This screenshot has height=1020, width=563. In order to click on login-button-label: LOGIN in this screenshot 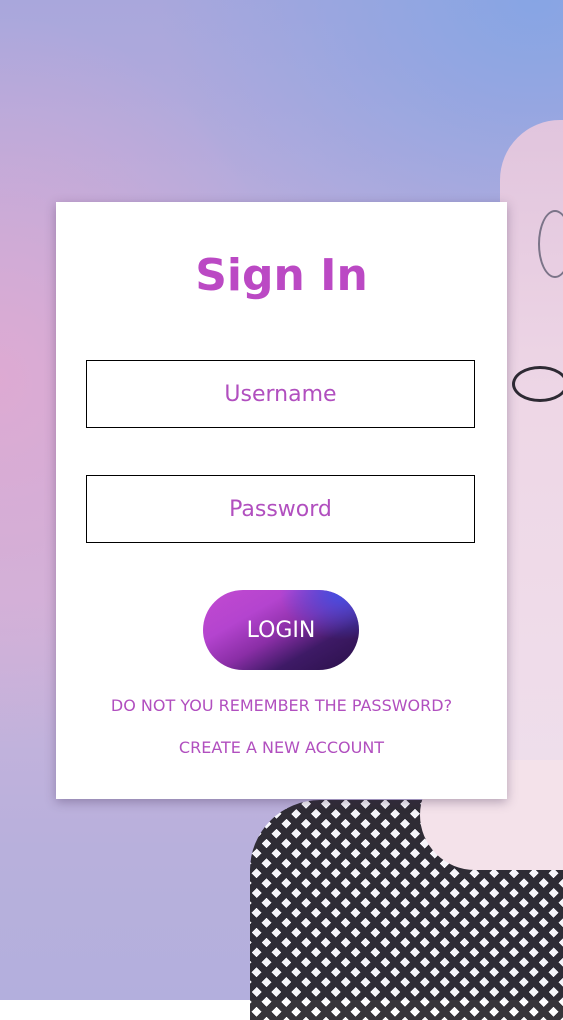, I will do `click(281, 630)`.